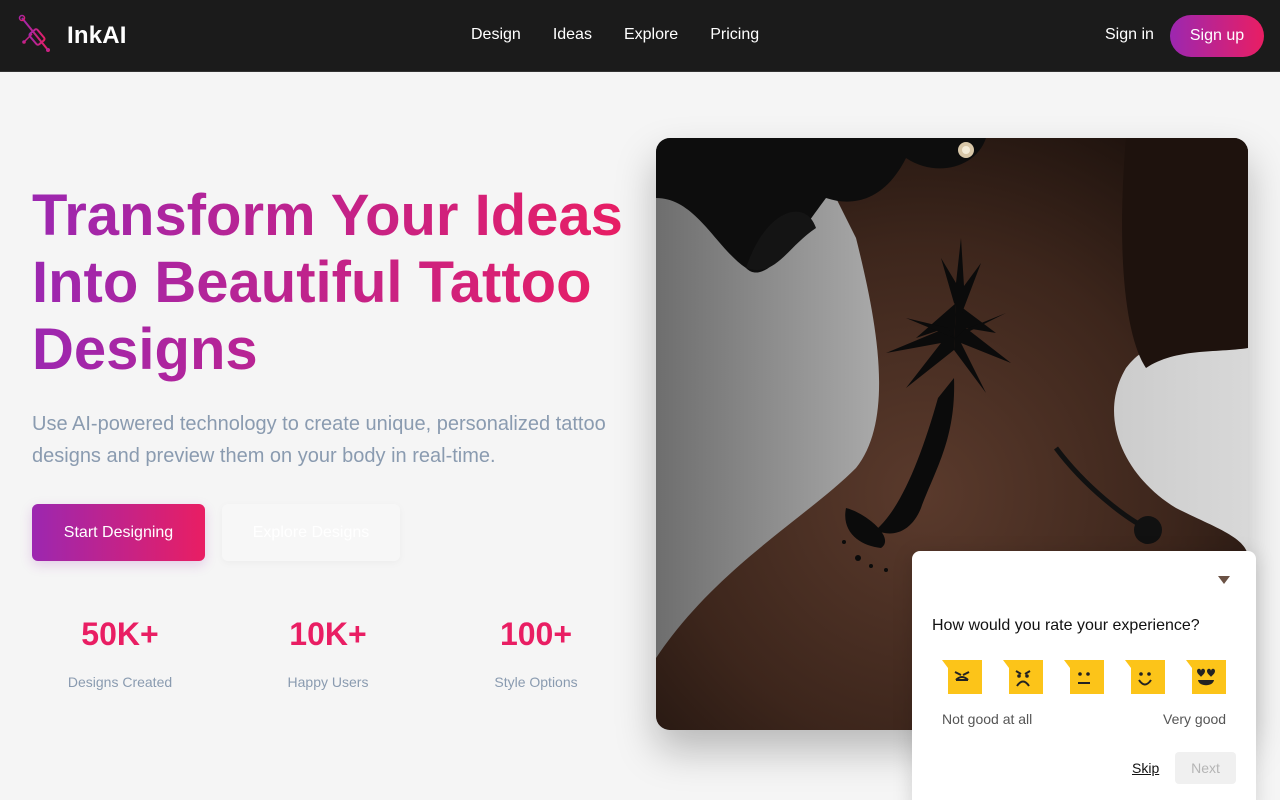 This screenshot has height=800, width=1280. Describe the element at coordinates (1145, 768) in the screenshot. I see `skip-link: Skip` at that location.